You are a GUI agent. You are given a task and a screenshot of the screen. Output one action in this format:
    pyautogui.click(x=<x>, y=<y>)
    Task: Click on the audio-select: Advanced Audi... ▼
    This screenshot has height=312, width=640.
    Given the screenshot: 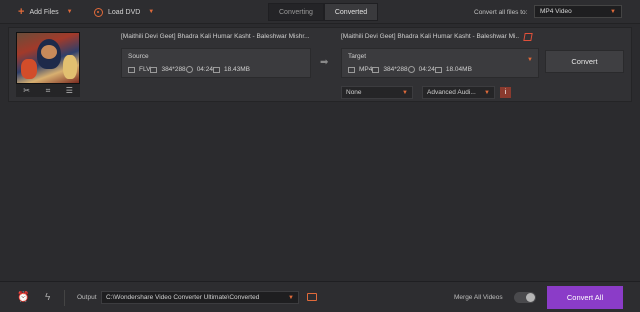 What is the action you would take?
    pyautogui.click(x=458, y=92)
    